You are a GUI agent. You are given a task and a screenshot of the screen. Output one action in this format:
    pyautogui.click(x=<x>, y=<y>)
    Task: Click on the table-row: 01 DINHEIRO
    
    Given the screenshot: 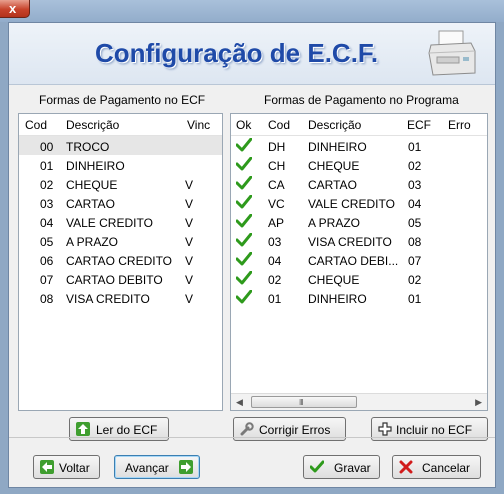 What is the action you would take?
    pyautogui.click(x=120, y=164)
    